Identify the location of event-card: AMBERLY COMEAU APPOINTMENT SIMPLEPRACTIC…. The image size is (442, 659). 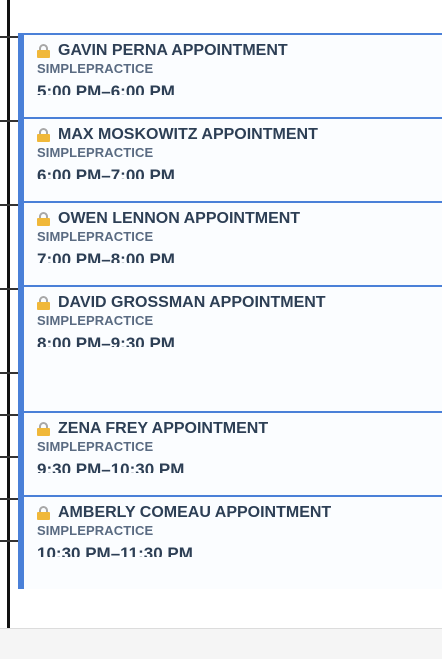
(230, 542).